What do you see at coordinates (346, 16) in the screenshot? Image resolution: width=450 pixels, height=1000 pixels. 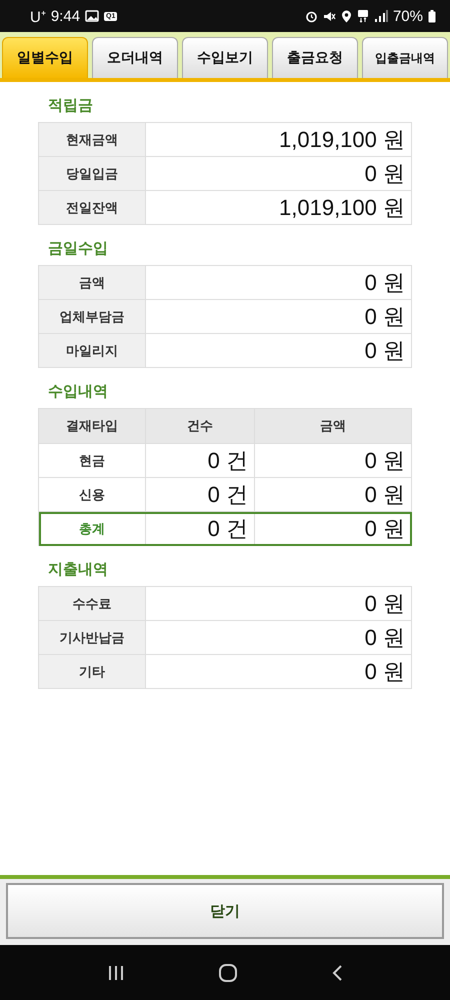 I see `location-icon` at bounding box center [346, 16].